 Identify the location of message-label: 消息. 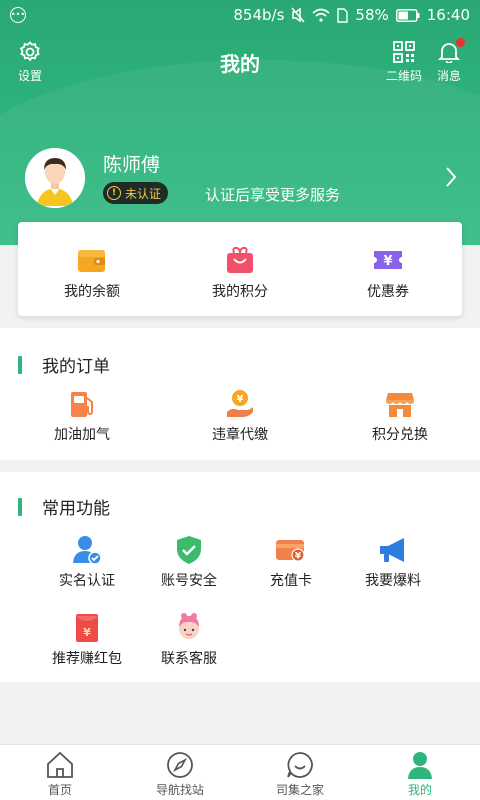
(449, 76).